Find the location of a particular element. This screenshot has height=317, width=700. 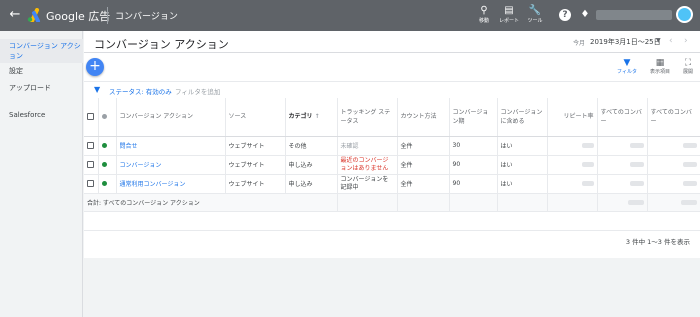

page-title-bar: コンバージョン アクション 今月 2019年3月1日〜25日 ▼ ‹ › is located at coordinates (392, 42).